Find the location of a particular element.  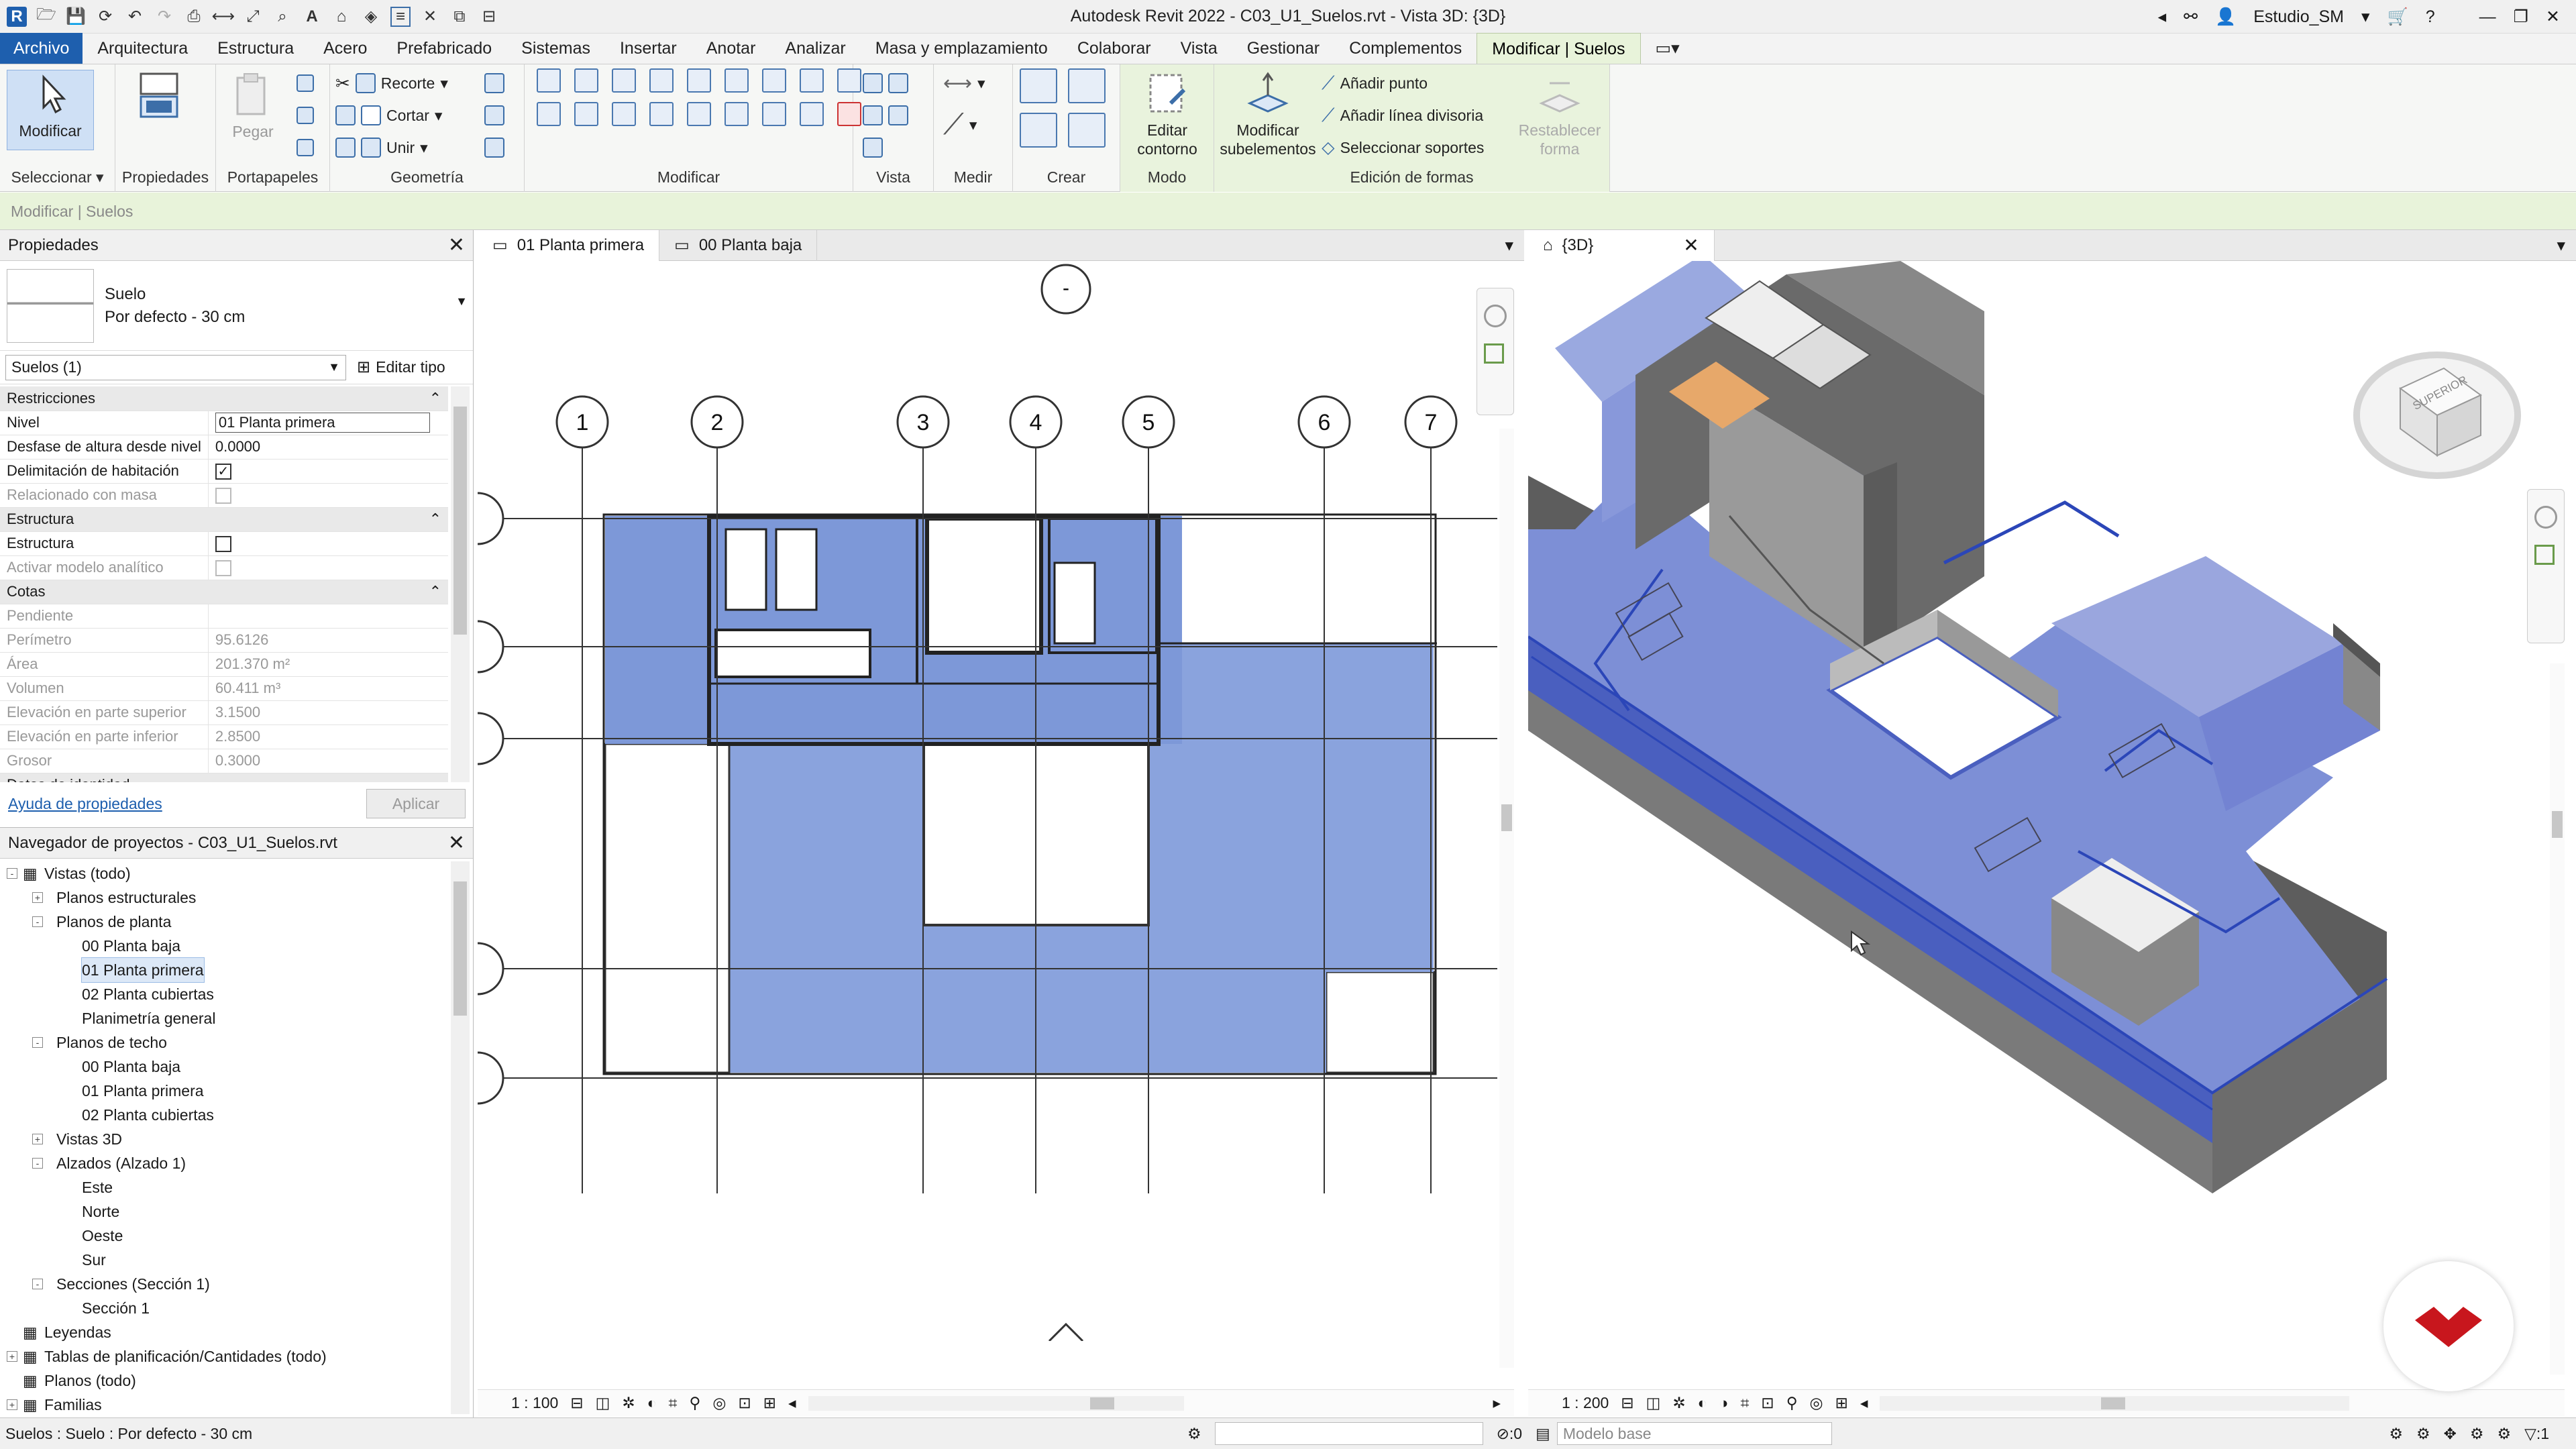

close-hidden-icon: ✕ is located at coordinates (430, 17).